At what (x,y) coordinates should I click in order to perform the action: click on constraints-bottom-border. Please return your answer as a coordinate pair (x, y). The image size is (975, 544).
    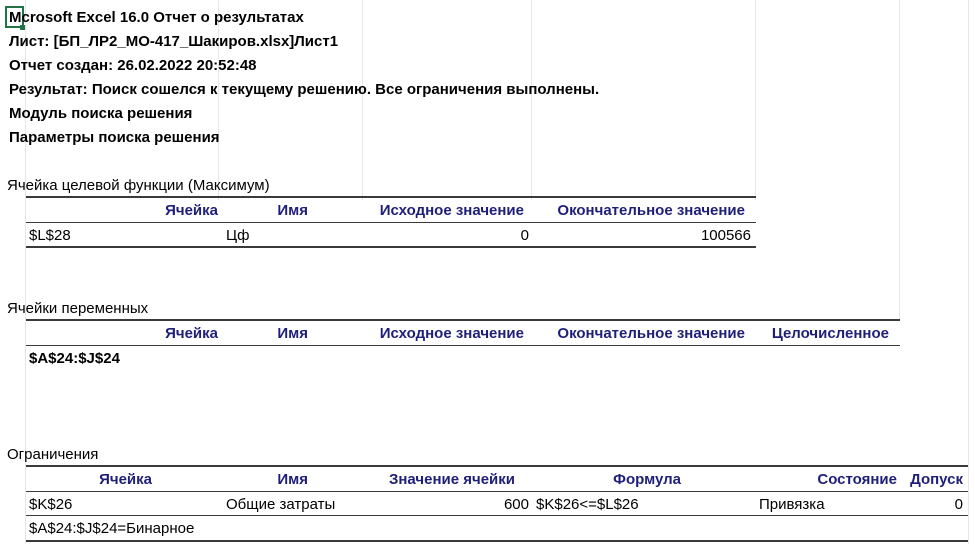
    Looking at the image, I should click on (497, 541).